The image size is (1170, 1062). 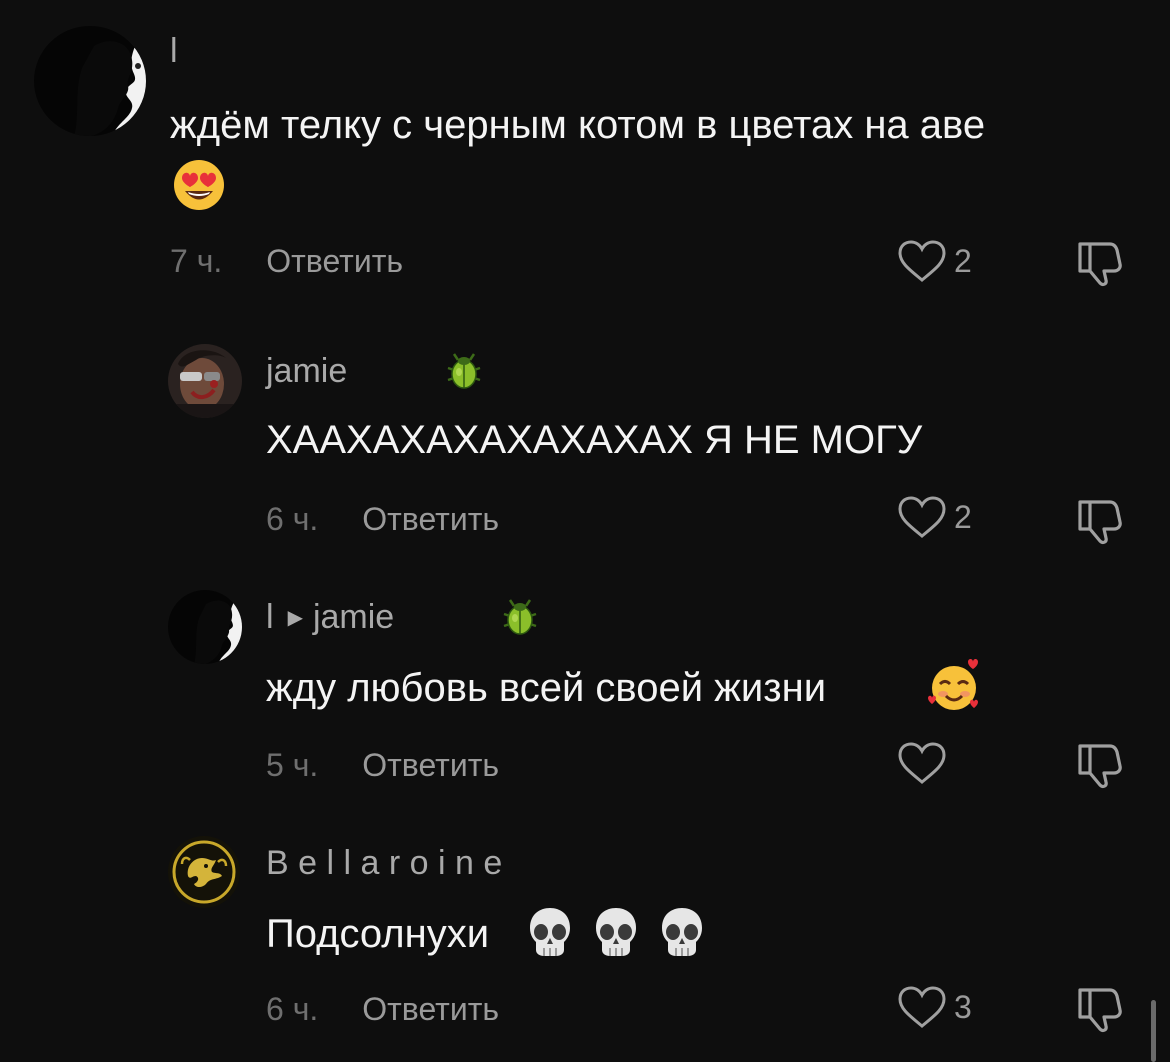 I want to click on comment-text-content: жду любовь всей своей жизни, so click(x=546, y=688).